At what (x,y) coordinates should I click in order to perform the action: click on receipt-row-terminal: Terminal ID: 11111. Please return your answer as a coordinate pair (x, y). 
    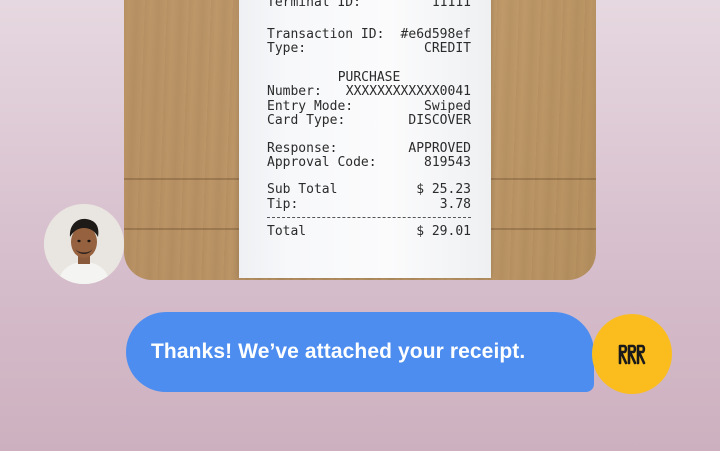
    Looking at the image, I should click on (369, 5).